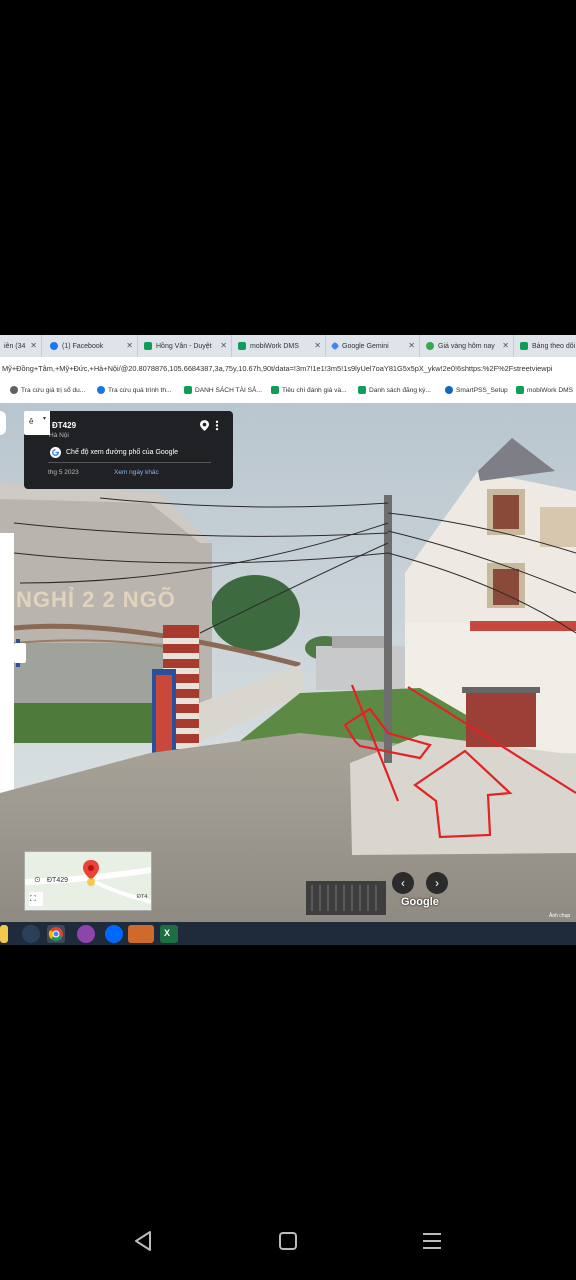 This screenshot has height=1280, width=576. I want to click on tab-label: Bảng theo dõi, so click(554, 346).